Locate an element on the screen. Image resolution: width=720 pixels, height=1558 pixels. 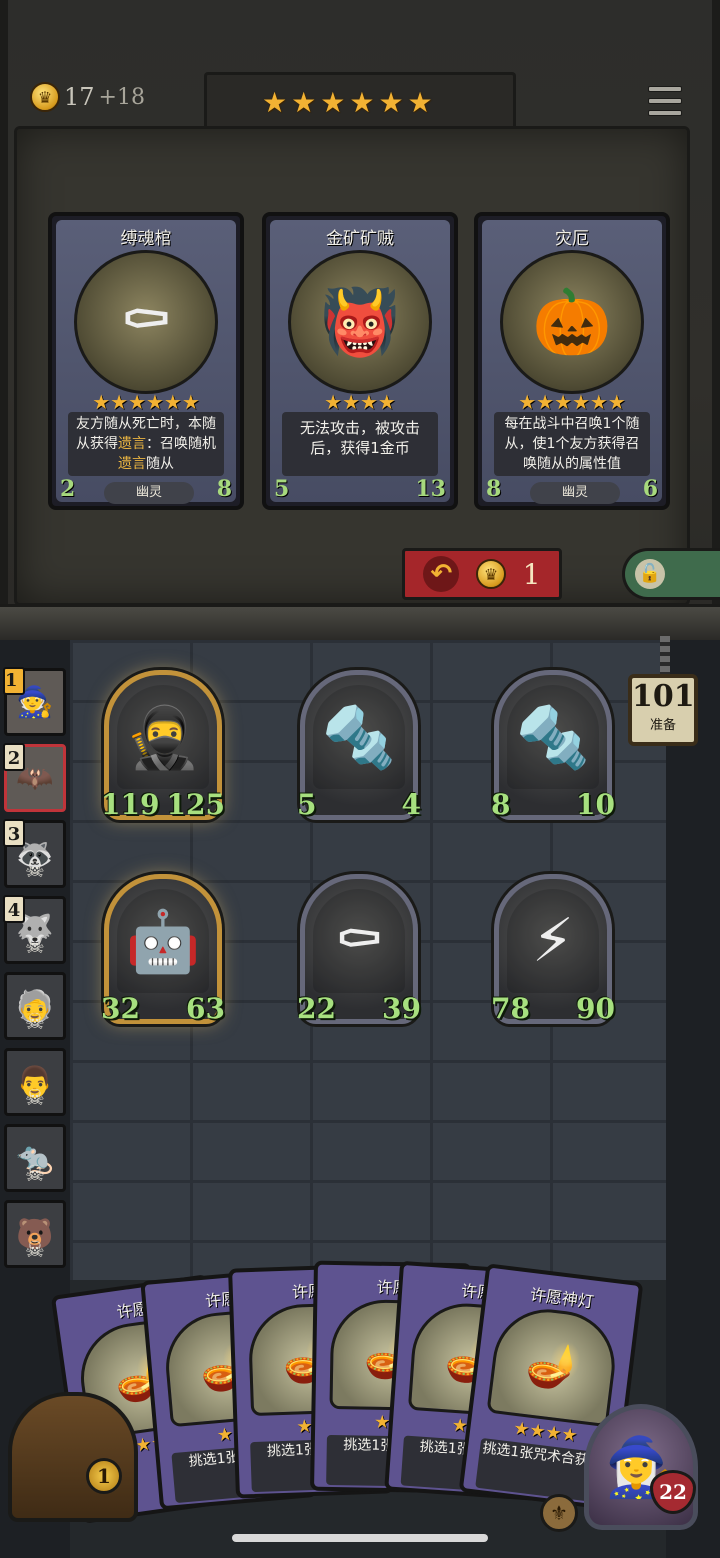
refresh-button: ↶ ♛ 1 is located at coordinates (482, 574).